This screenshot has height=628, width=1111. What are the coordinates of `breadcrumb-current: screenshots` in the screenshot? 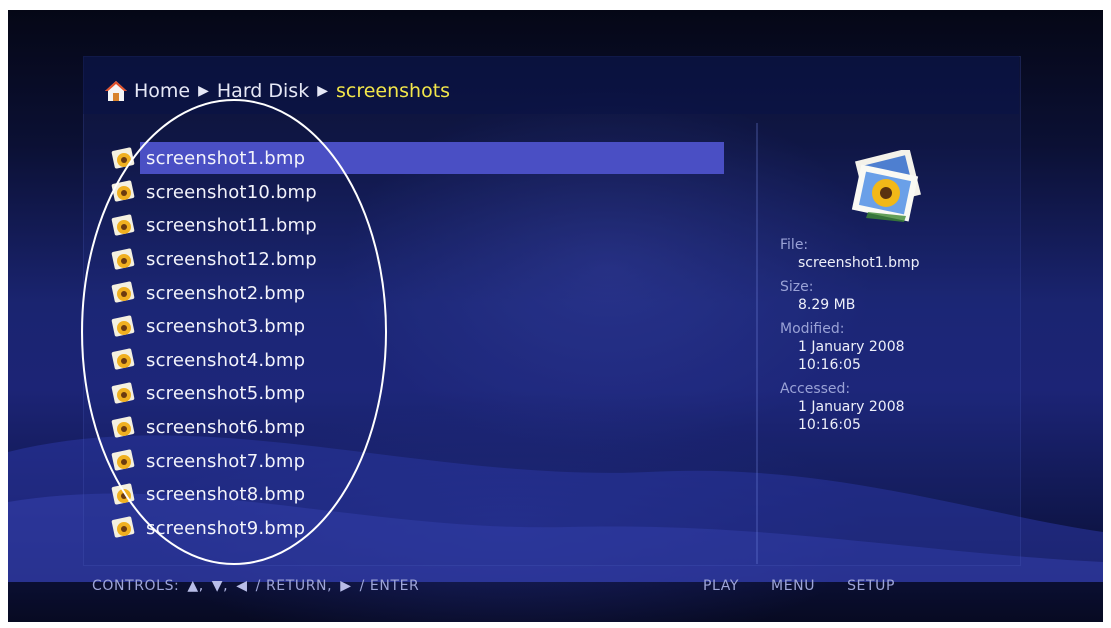 It's located at (393, 91).